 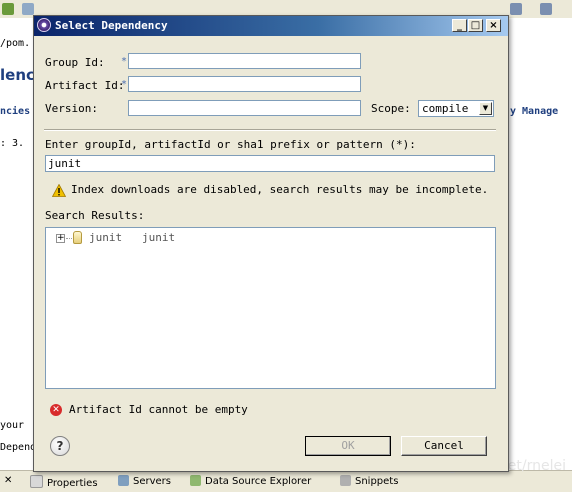 What do you see at coordinates (195, 480) in the screenshot?
I see `data-source-icon` at bounding box center [195, 480].